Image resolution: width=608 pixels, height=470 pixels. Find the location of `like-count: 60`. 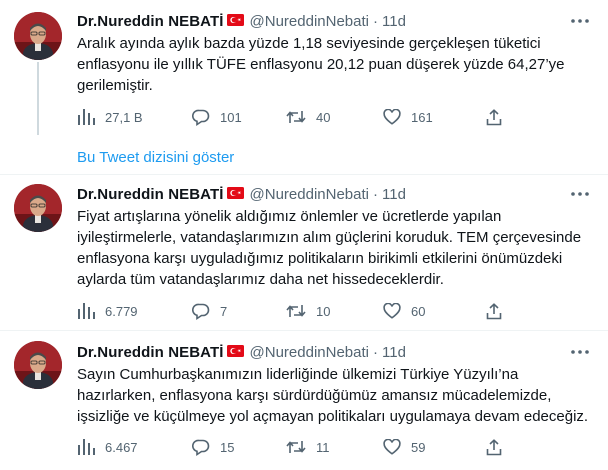

like-count: 60 is located at coordinates (418, 311).